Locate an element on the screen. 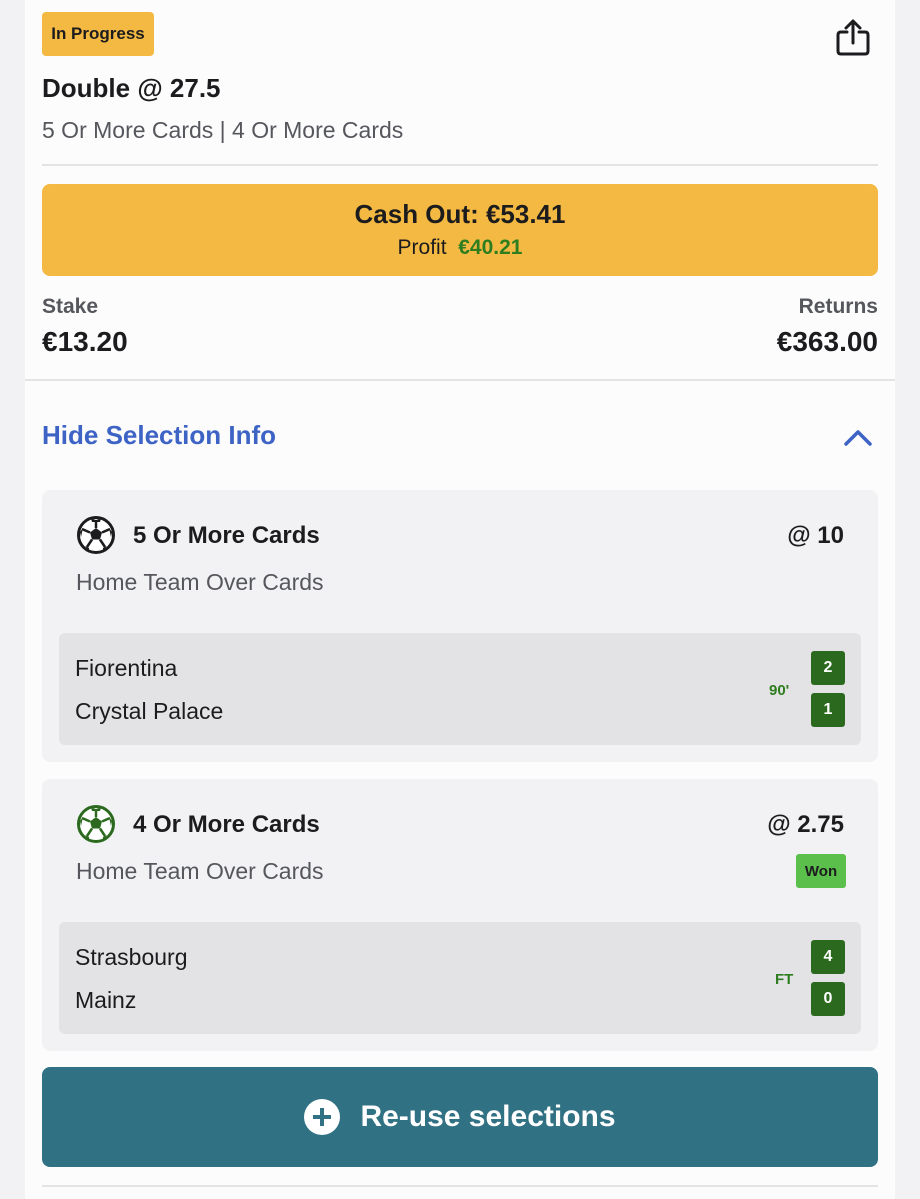 Image resolution: width=920 pixels, height=1199 pixels. match-scoreboard: Fiorentina Crystal Palace 90' 2 1 is located at coordinates (460, 689).